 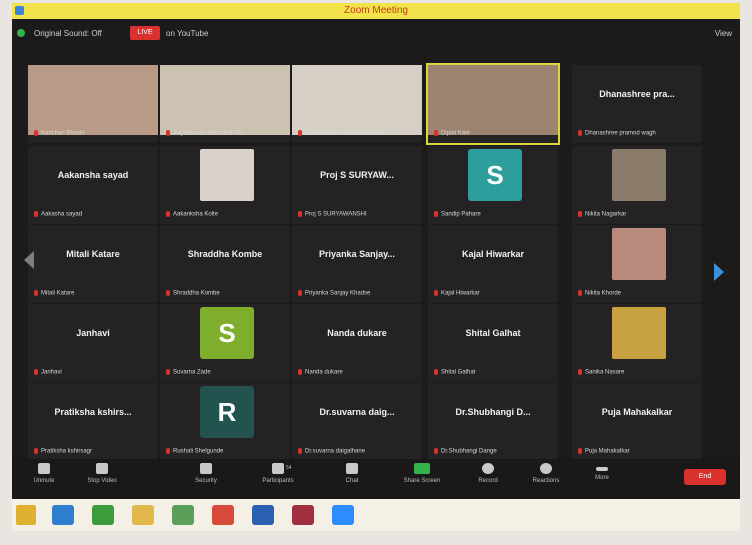 I want to click on participant-name: Dhanashree pramod wagh, so click(x=620, y=134).